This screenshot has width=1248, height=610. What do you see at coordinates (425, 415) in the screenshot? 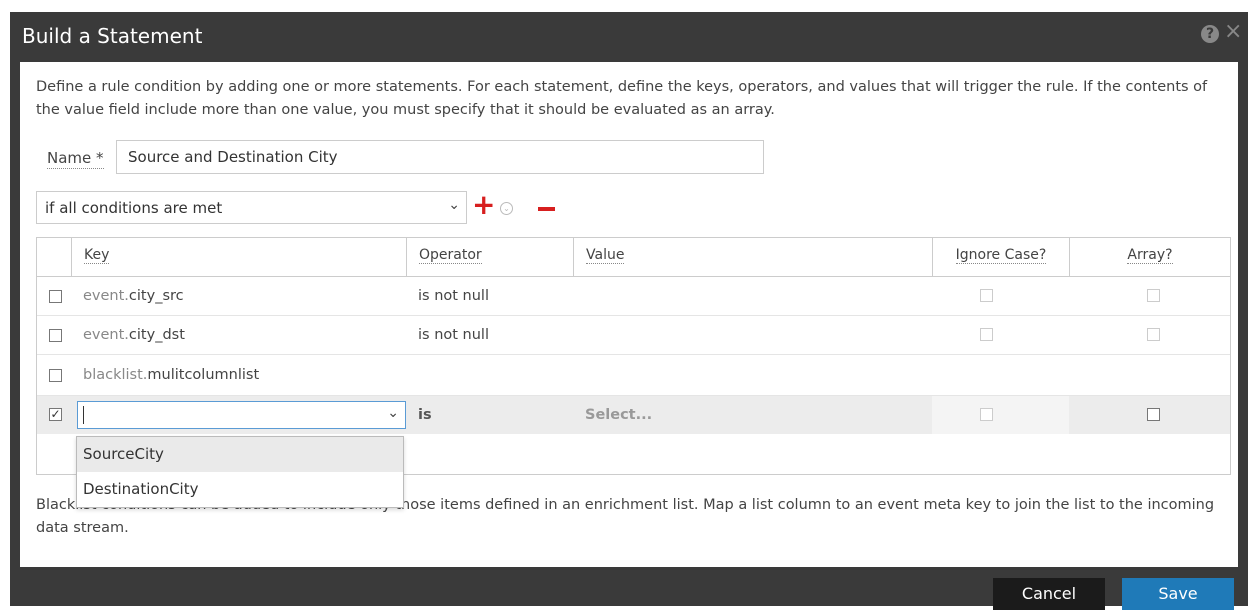
I see `row-operator: is` at bounding box center [425, 415].